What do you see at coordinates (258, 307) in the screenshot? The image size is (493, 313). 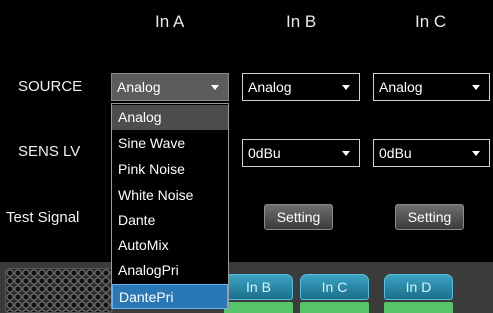 I see `channel-level-strip-in-b` at bounding box center [258, 307].